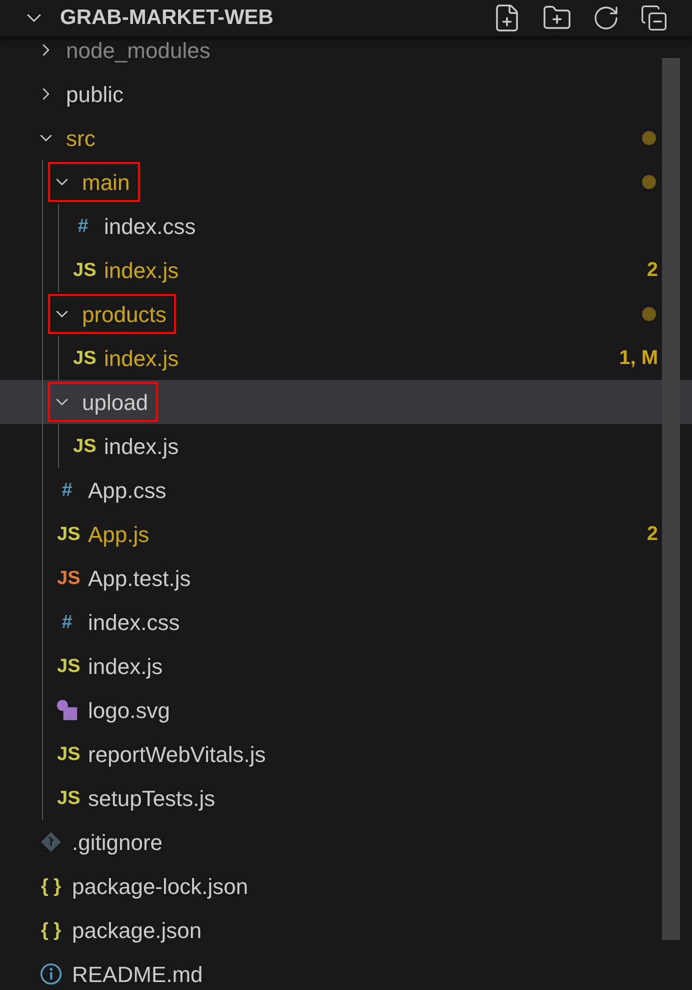 The width and height of the screenshot is (692, 990). I want to click on folder-name: public, so click(95, 94).